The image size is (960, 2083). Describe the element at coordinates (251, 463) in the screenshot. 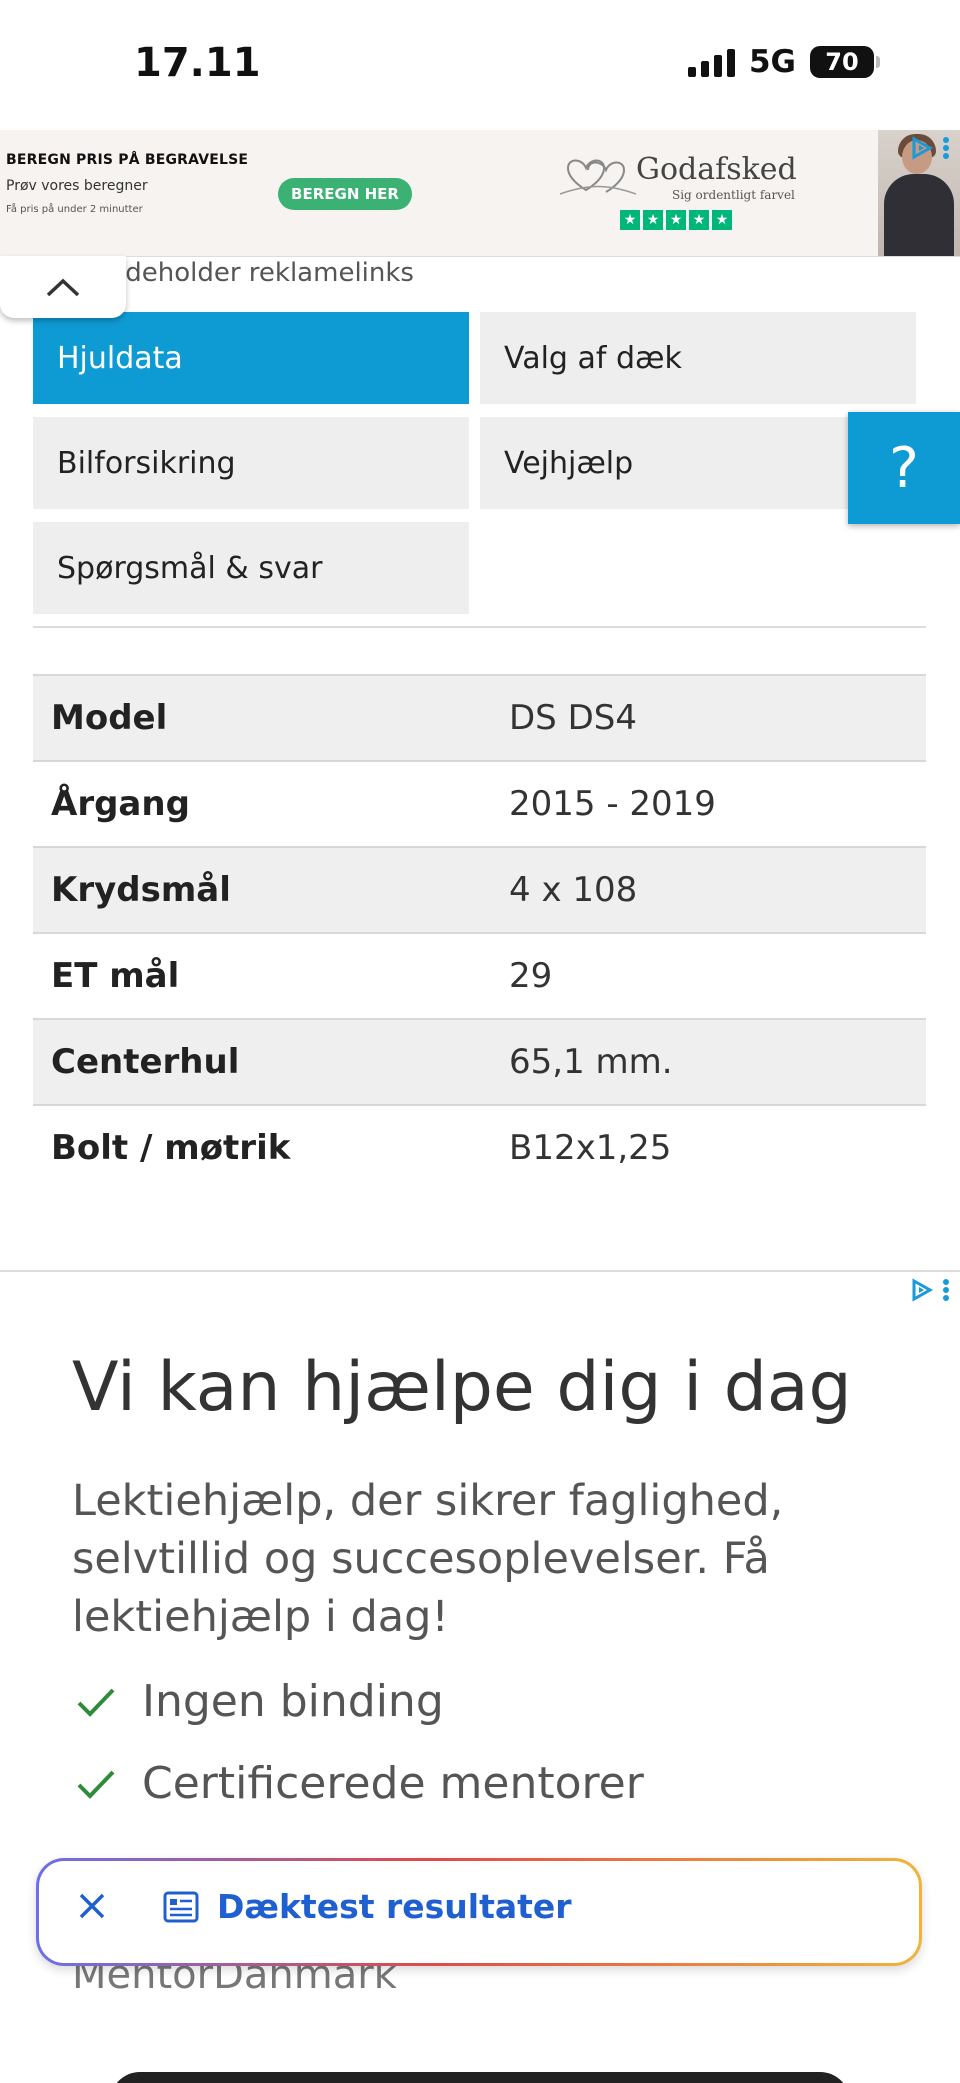

I see `tab-bilforsikring: Bilforsikring` at that location.